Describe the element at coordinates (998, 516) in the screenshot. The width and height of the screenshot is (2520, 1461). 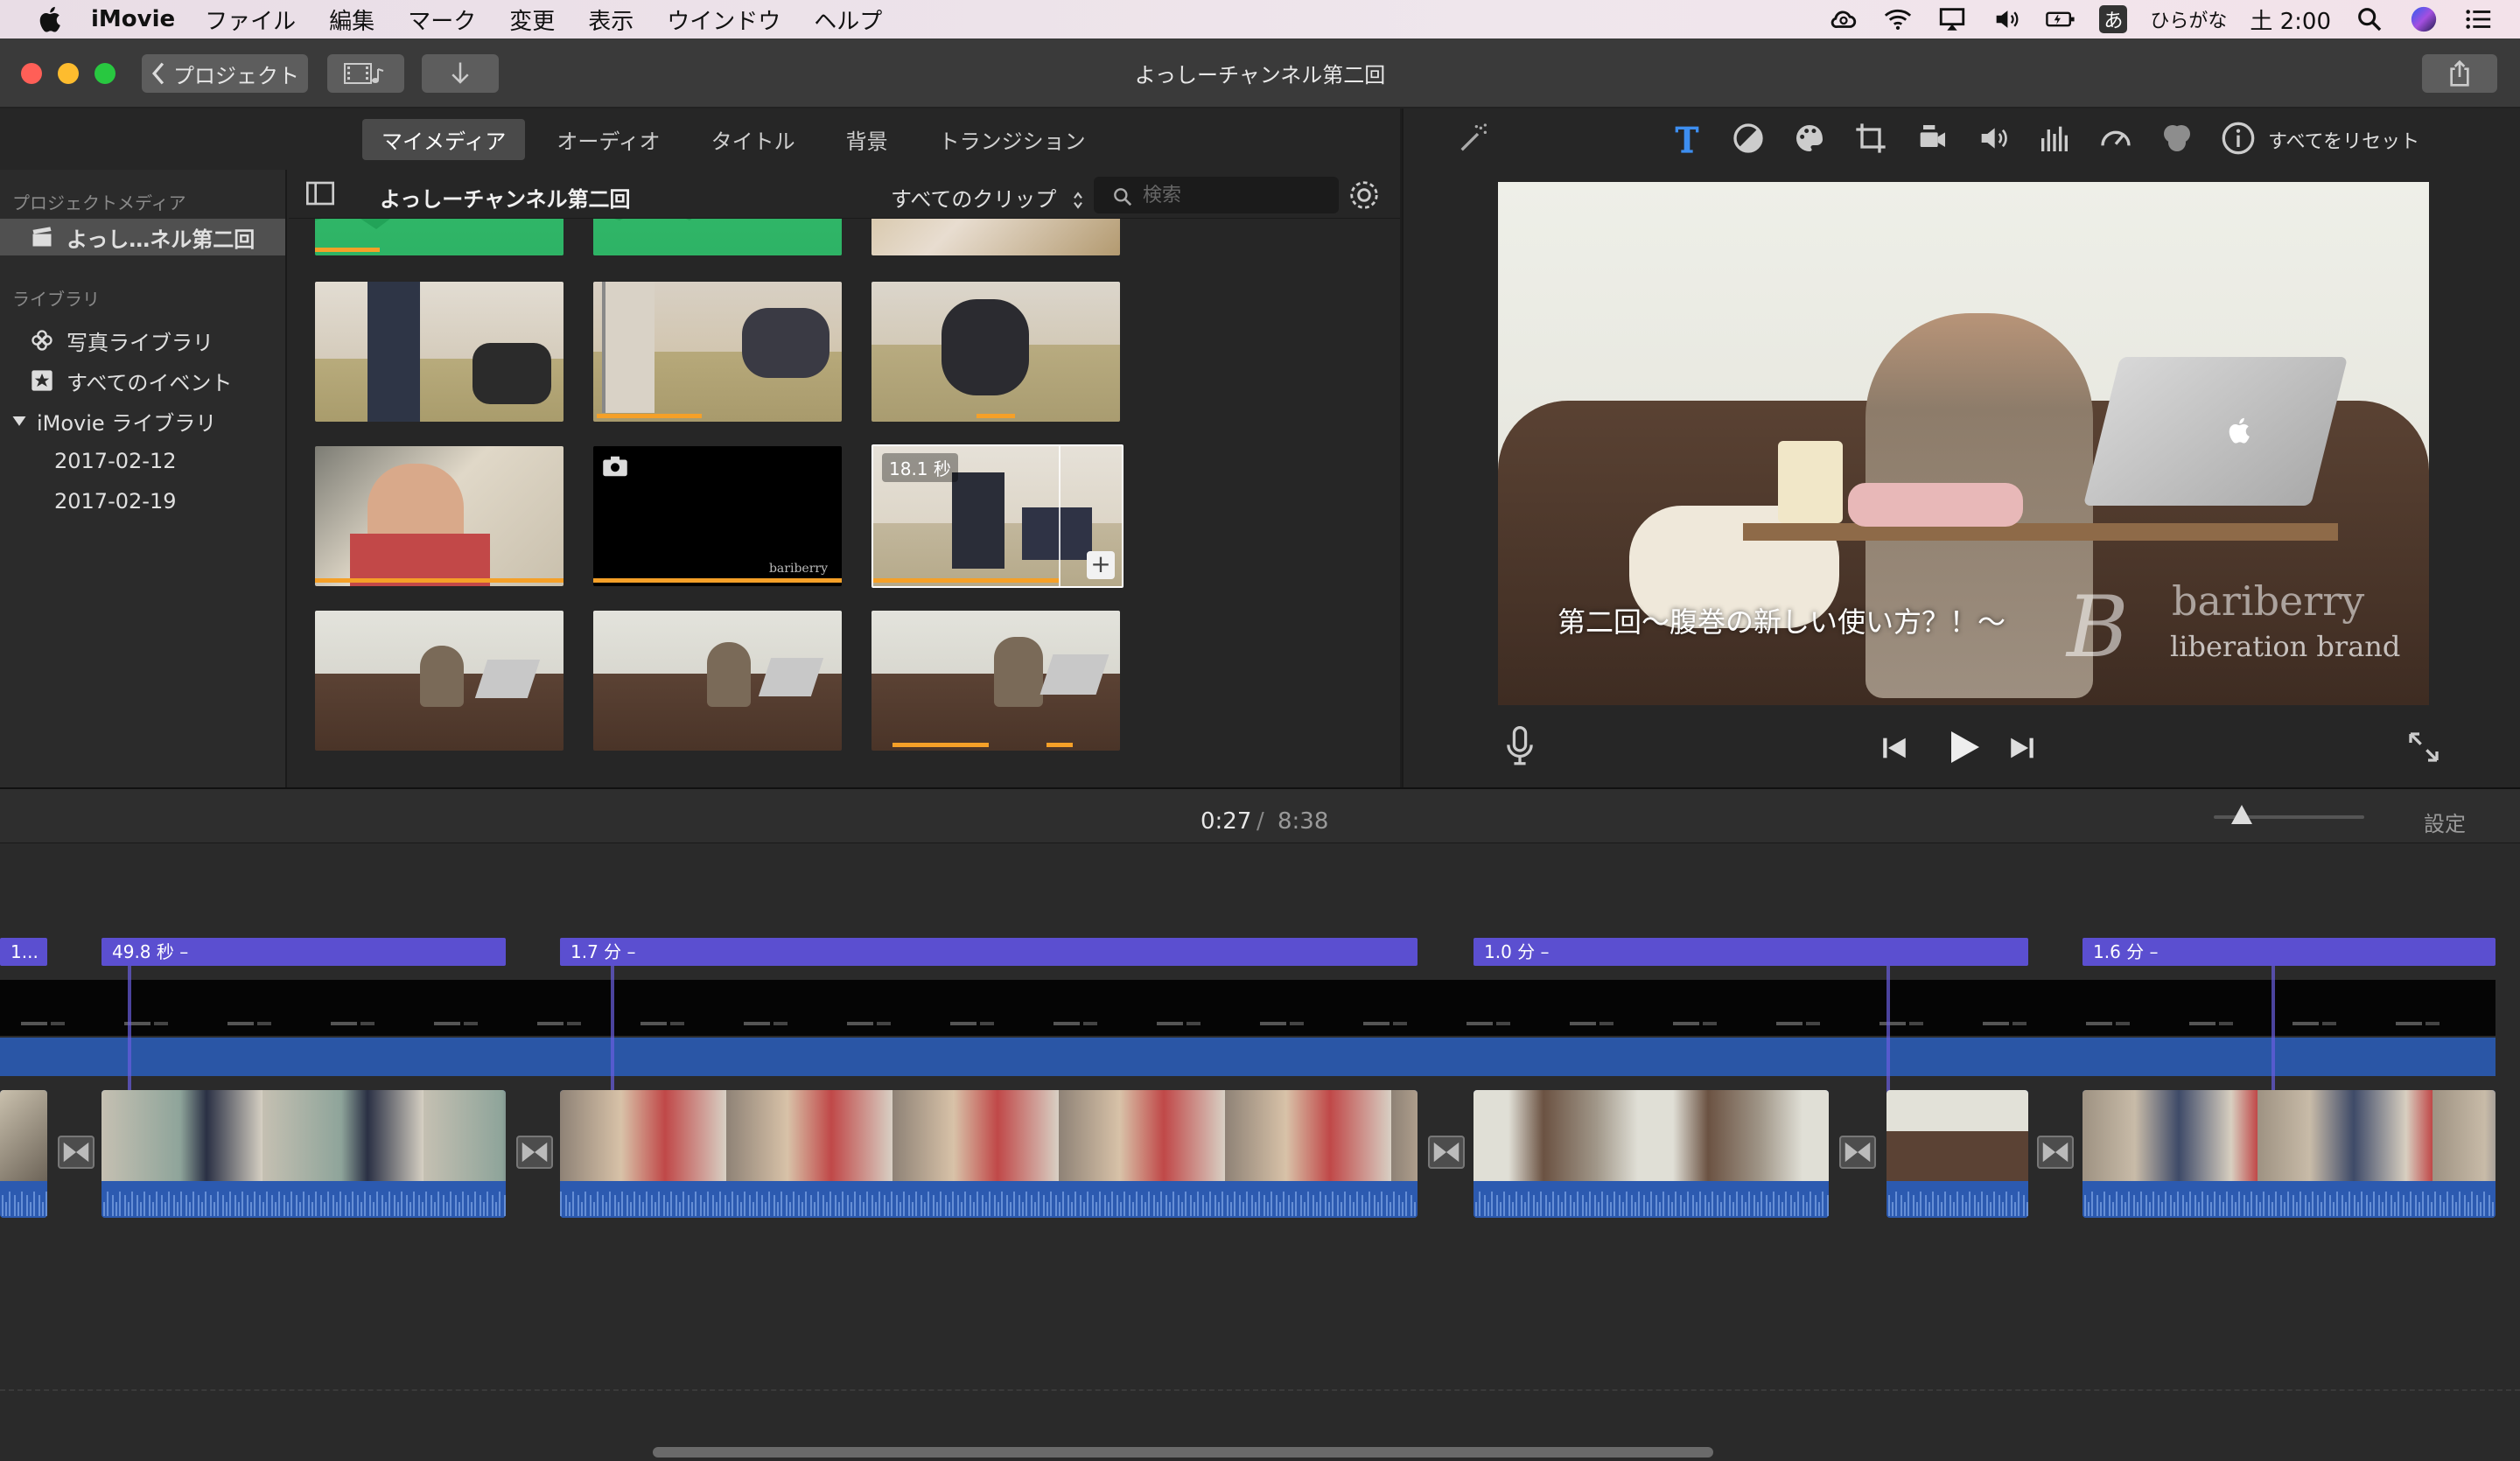
I see `clip-thumbnail-selected: 18.1 秒 +` at that location.